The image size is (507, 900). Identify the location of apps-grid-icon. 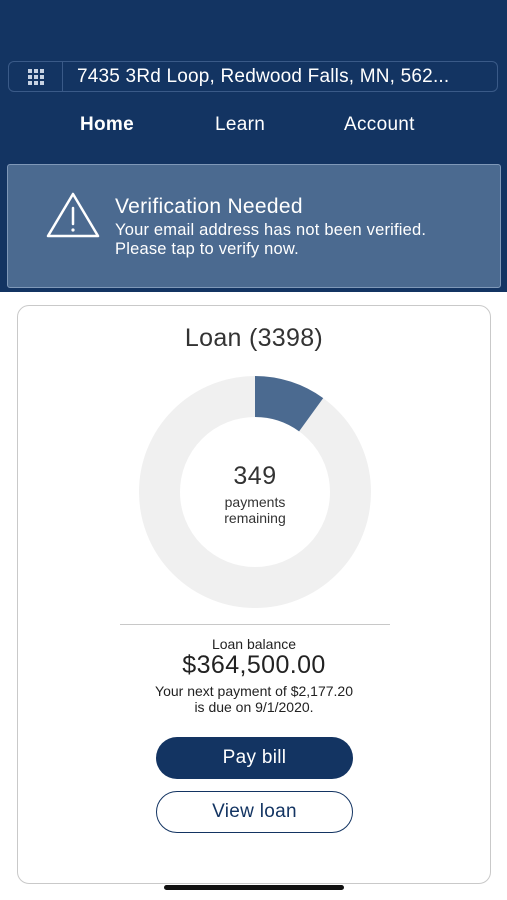
(35, 76).